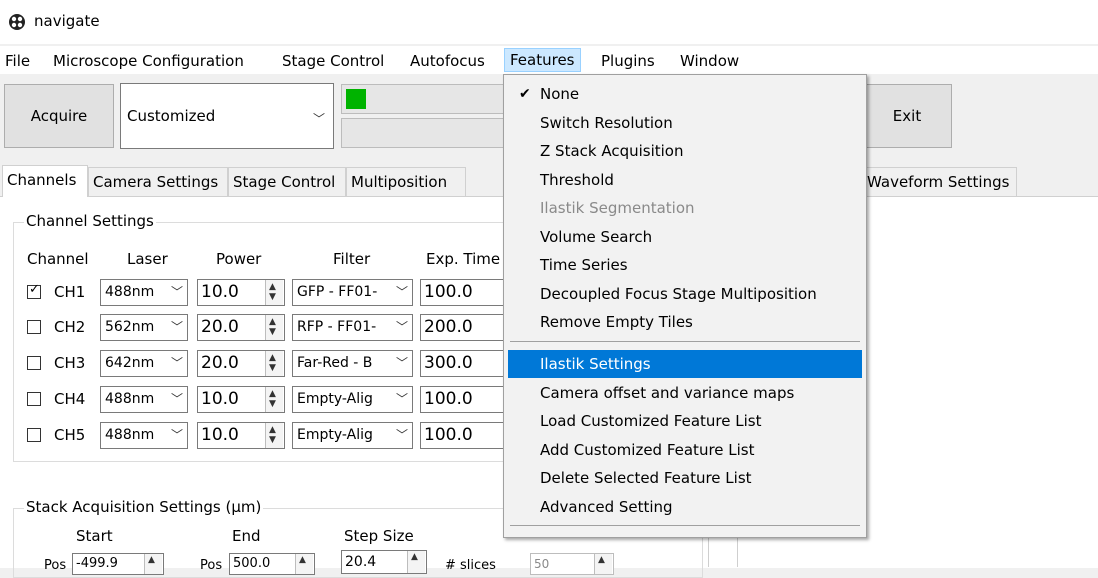 This screenshot has height=578, width=1098. What do you see at coordinates (463, 399) in the screenshot?
I see `exposure-field-ch4: 100.0` at bounding box center [463, 399].